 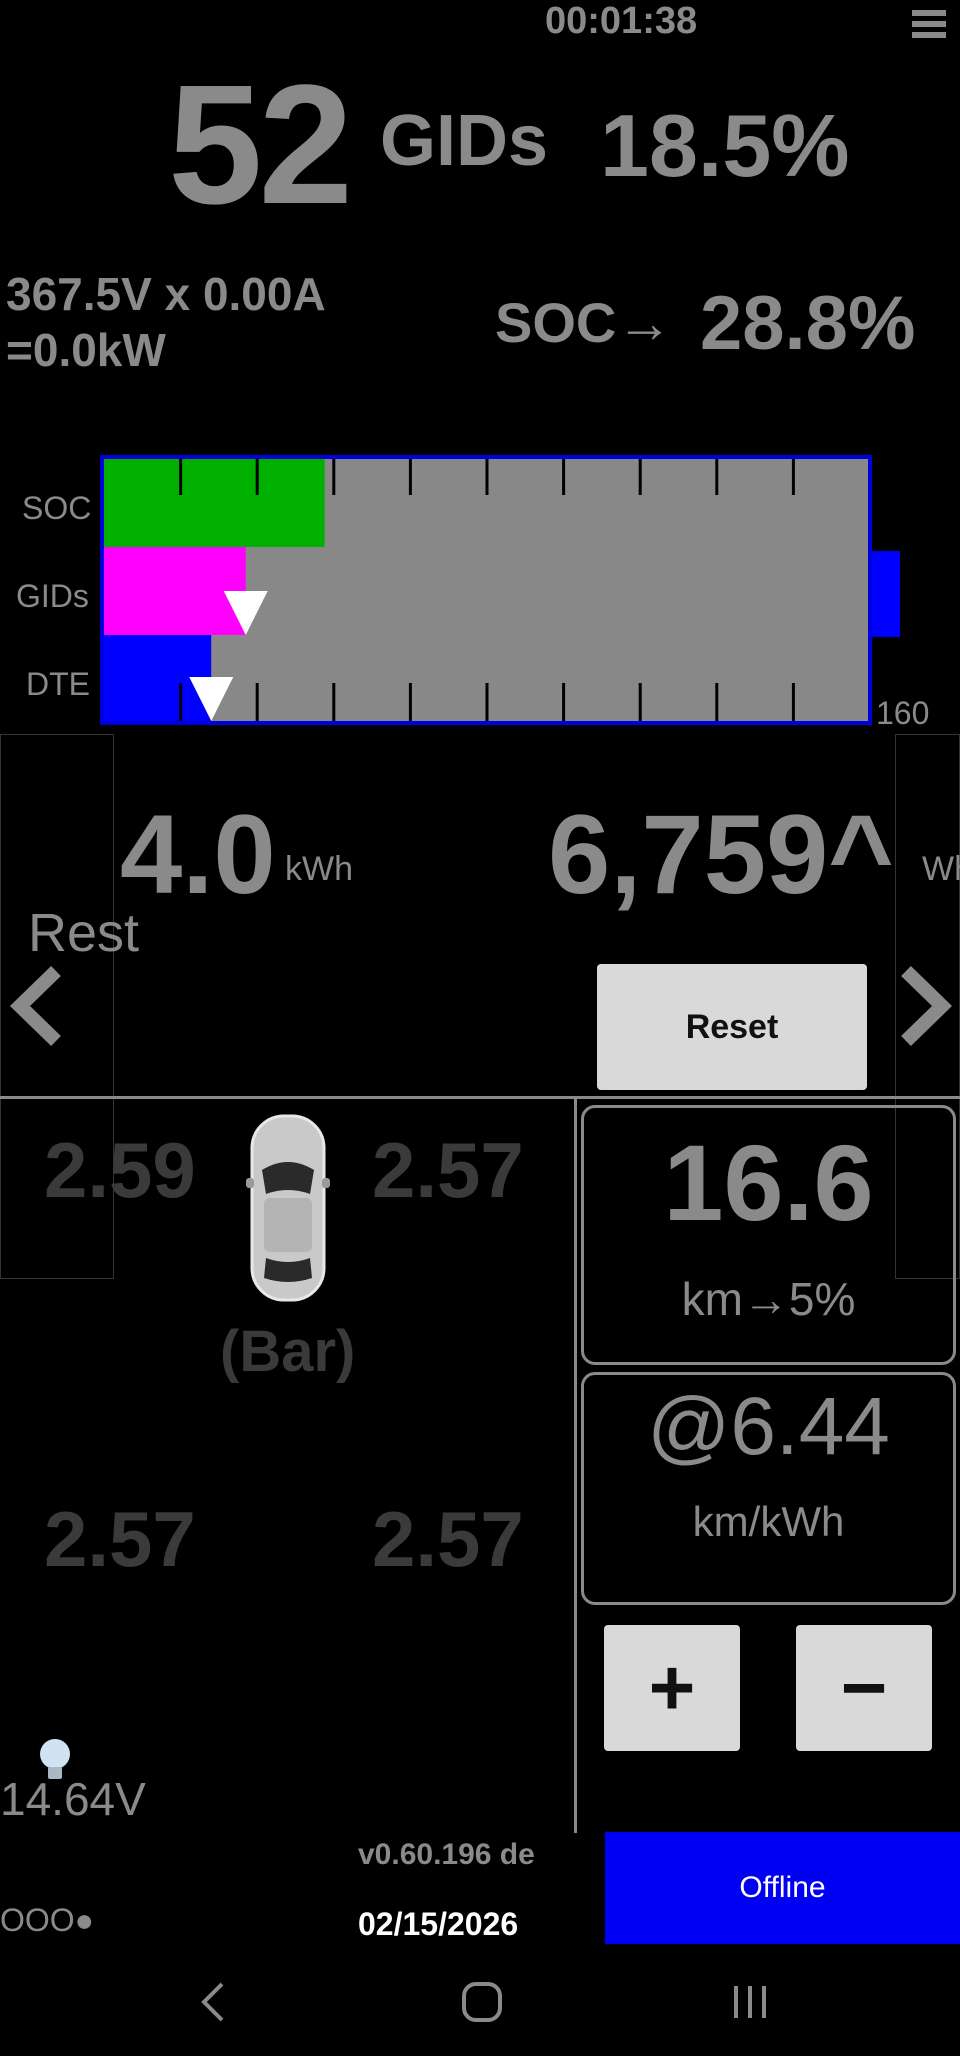 I want to click on battery-bar-chart, so click(x=500, y=590).